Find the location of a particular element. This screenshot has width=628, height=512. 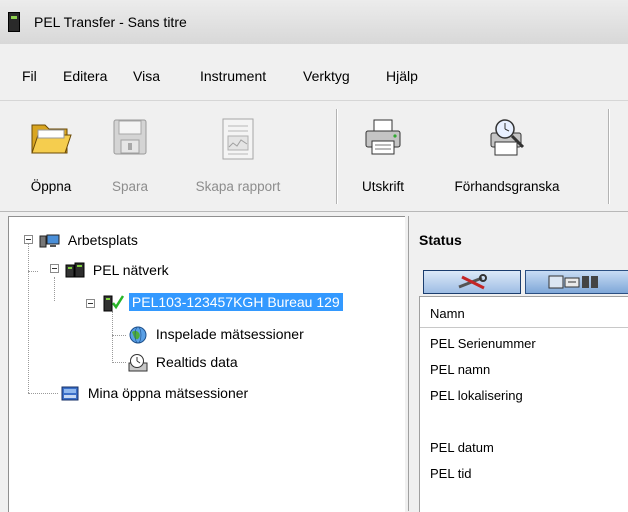

tree-item-device: PEL103-123457KGH Bureau 129 is located at coordinates (222, 302).